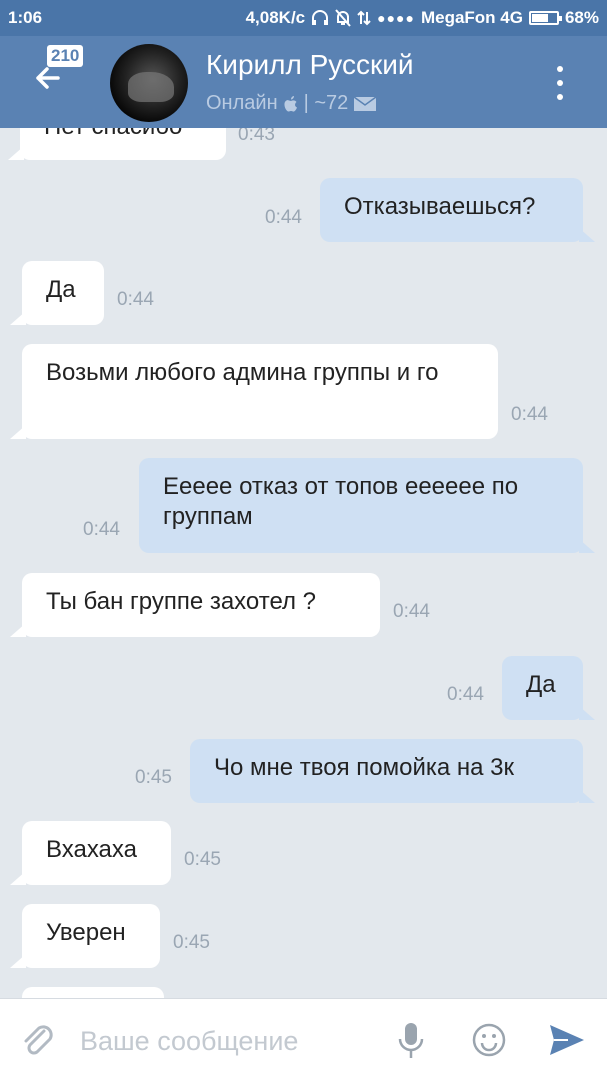 This screenshot has height=1081, width=607. What do you see at coordinates (242, 372) in the screenshot?
I see `message-text: Возьми любого админа группы и го` at bounding box center [242, 372].